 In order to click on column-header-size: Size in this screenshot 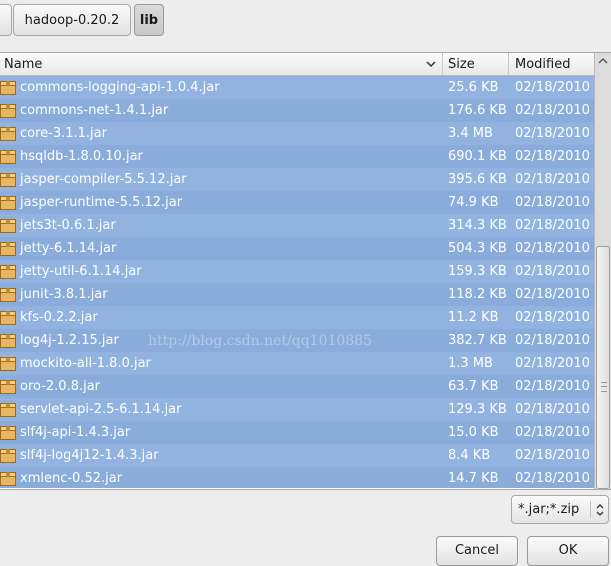, I will do `click(476, 64)`.